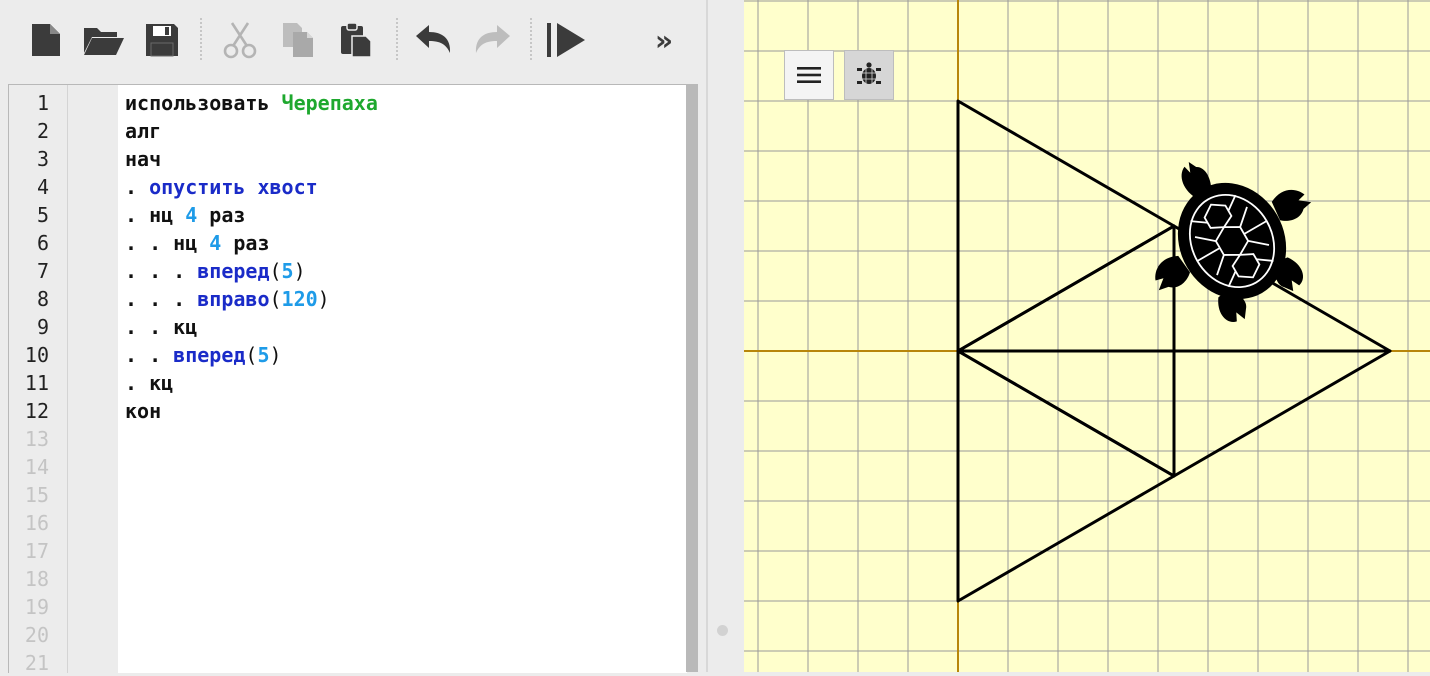 Image resolution: width=1430 pixels, height=676 pixels. Describe the element at coordinates (42, 159) in the screenshot. I see `line-number: 3` at that location.